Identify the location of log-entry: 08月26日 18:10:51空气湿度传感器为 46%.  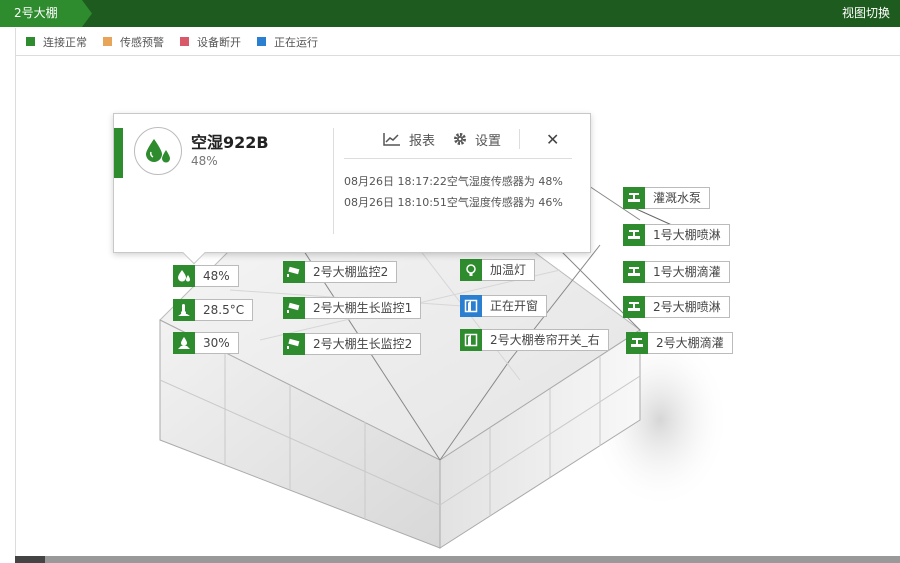
(453, 202).